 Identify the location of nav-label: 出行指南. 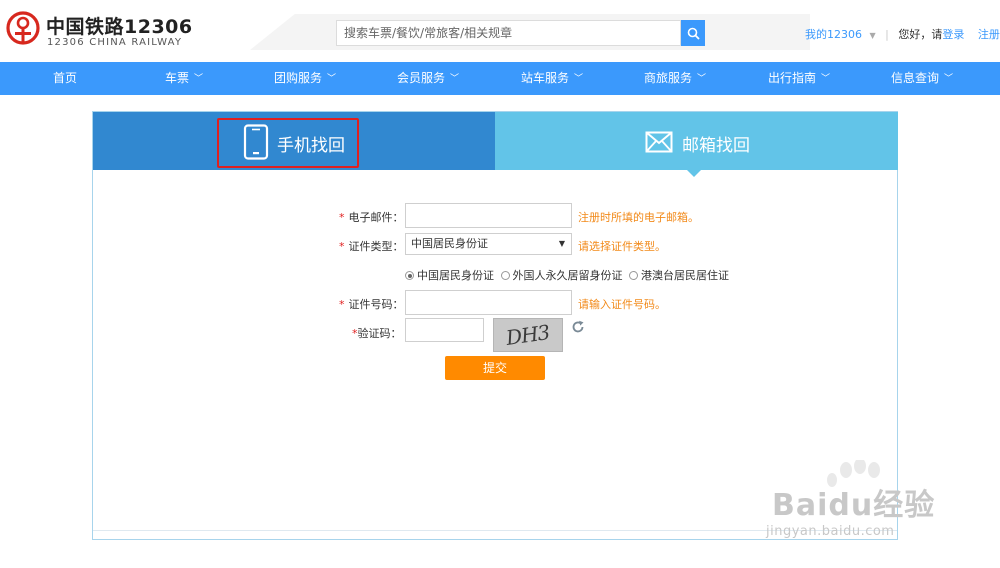
(792, 78).